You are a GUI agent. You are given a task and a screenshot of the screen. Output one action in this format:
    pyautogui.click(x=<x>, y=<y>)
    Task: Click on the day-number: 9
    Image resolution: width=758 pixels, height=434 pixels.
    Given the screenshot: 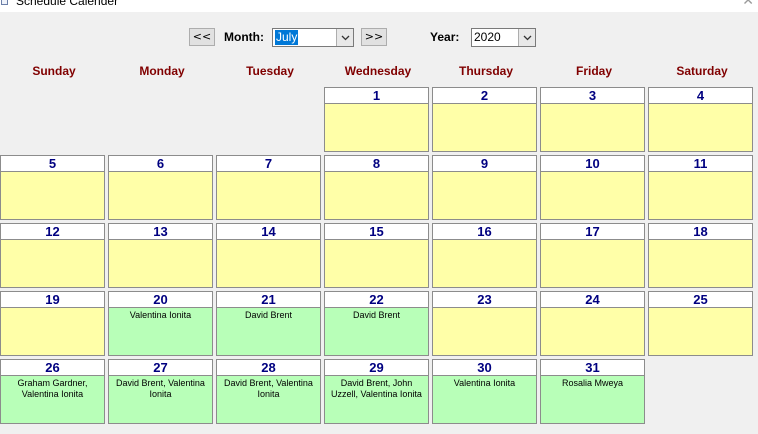 What is the action you would take?
    pyautogui.click(x=484, y=164)
    